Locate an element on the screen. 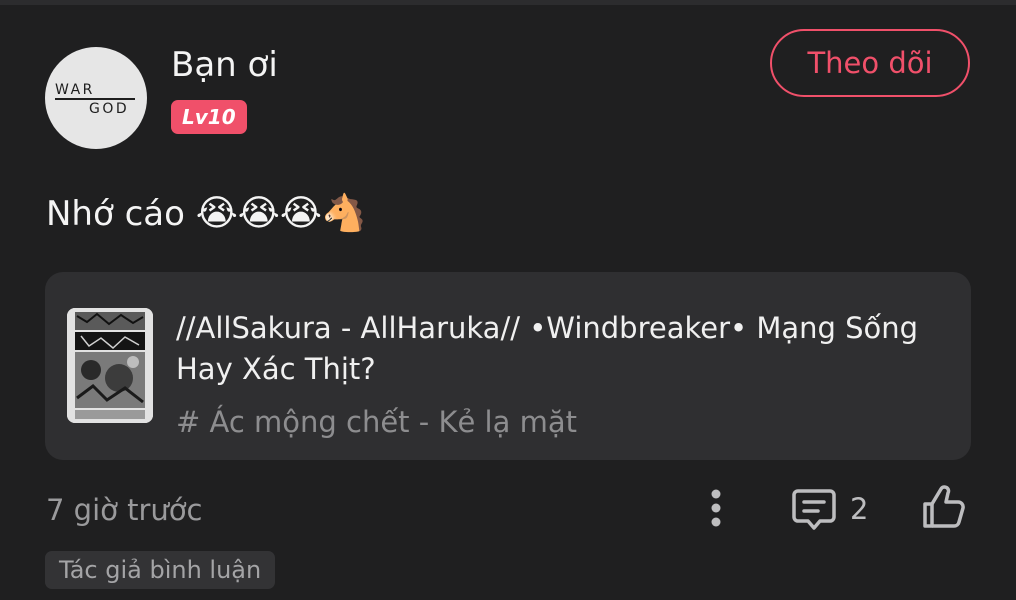  post-timestamp: 7 giờ trước is located at coordinates (124, 510).